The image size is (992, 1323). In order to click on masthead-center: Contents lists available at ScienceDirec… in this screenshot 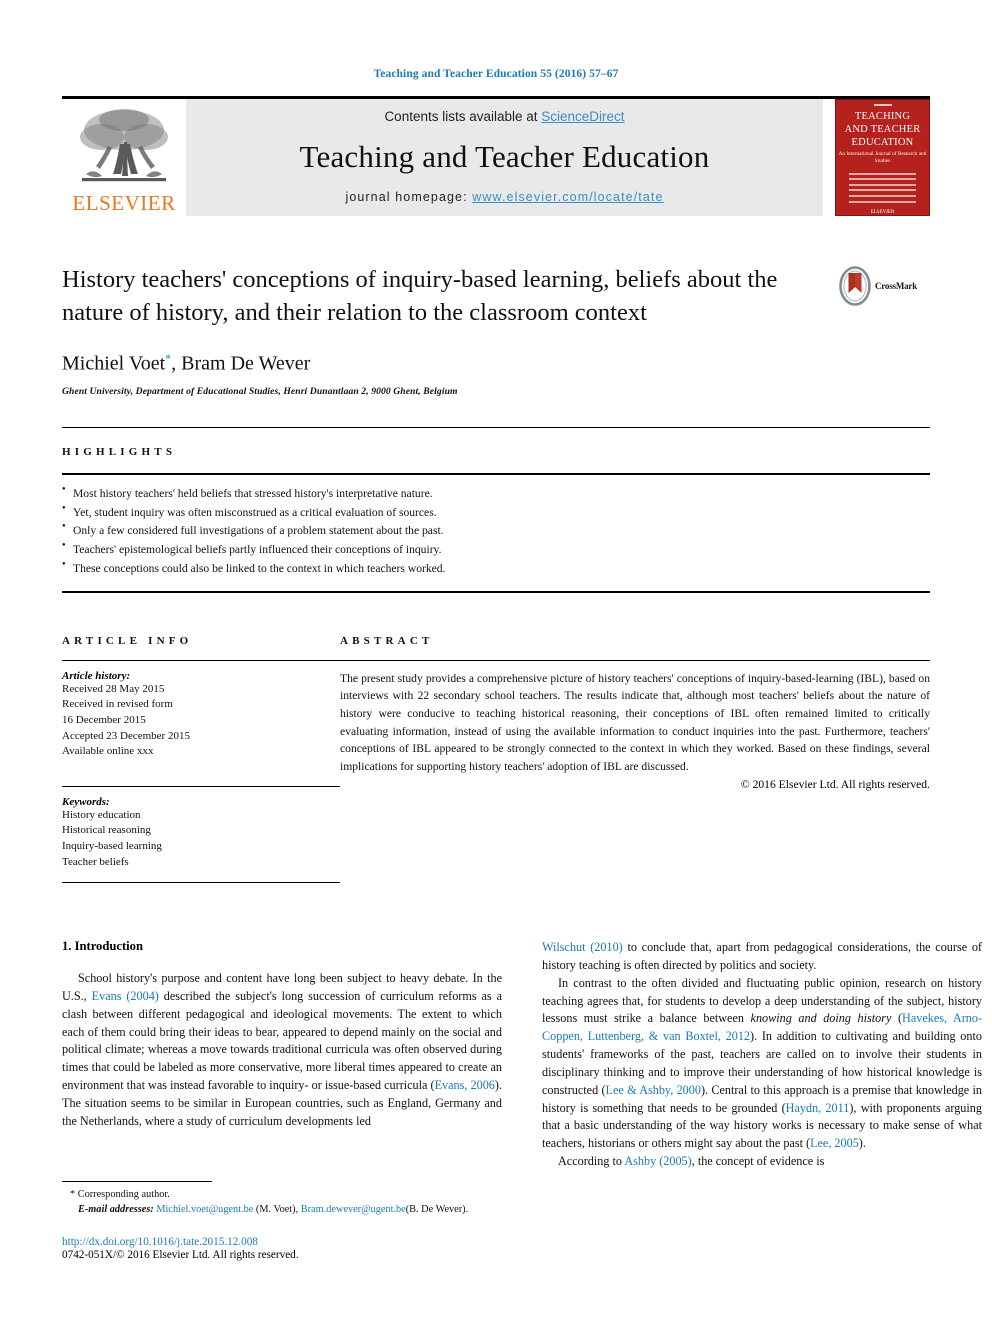, I will do `click(504, 157)`.